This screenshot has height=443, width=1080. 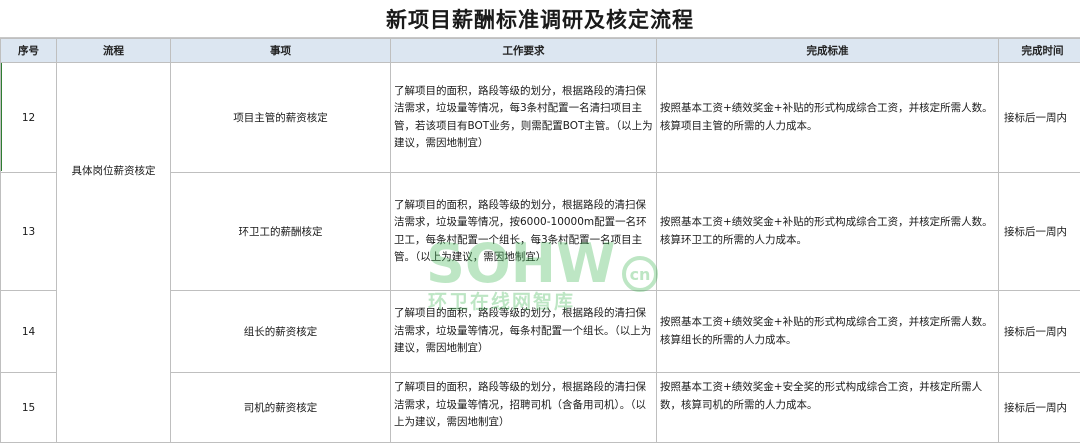 I want to click on cell-process-group: 具体岗位薪资核定, so click(x=114, y=253).